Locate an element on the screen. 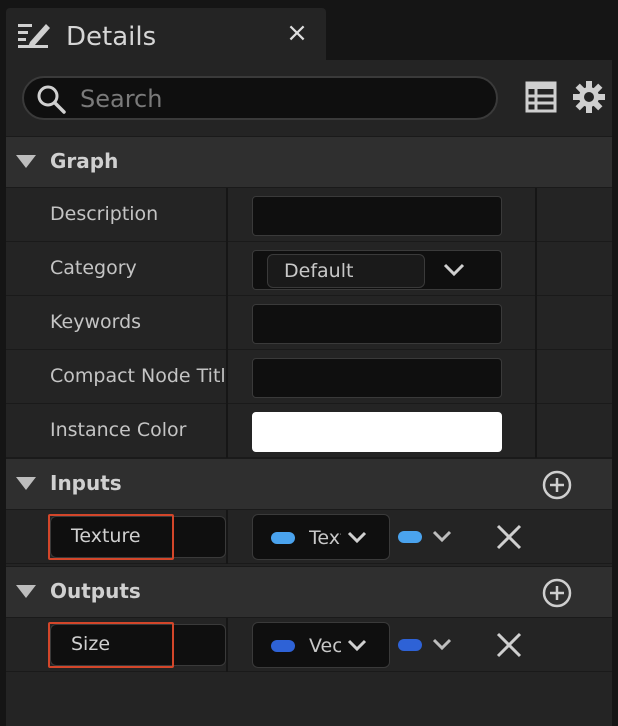 This screenshot has width=618, height=726. tab-title: Details is located at coordinates (111, 37).